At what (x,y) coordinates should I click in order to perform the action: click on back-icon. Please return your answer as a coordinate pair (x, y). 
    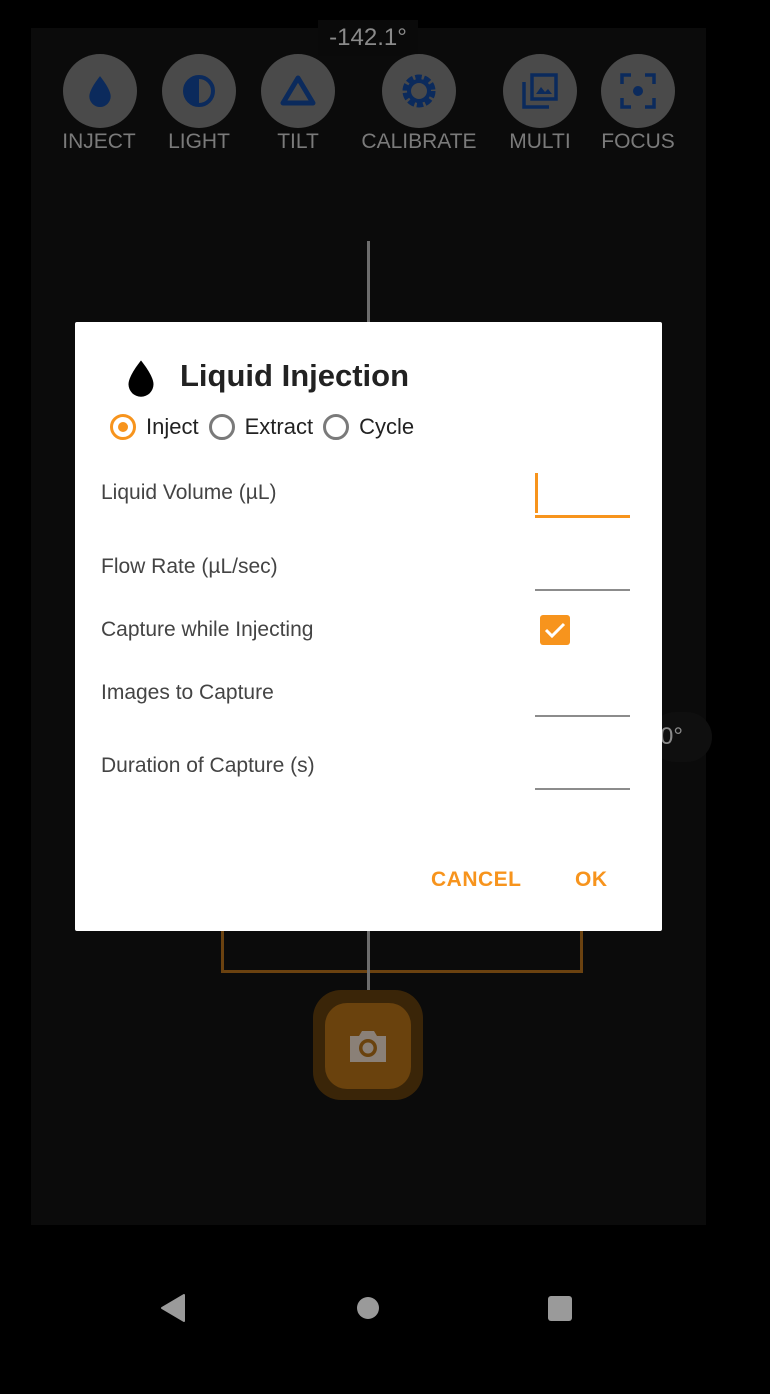
    Looking at the image, I should click on (173, 1308).